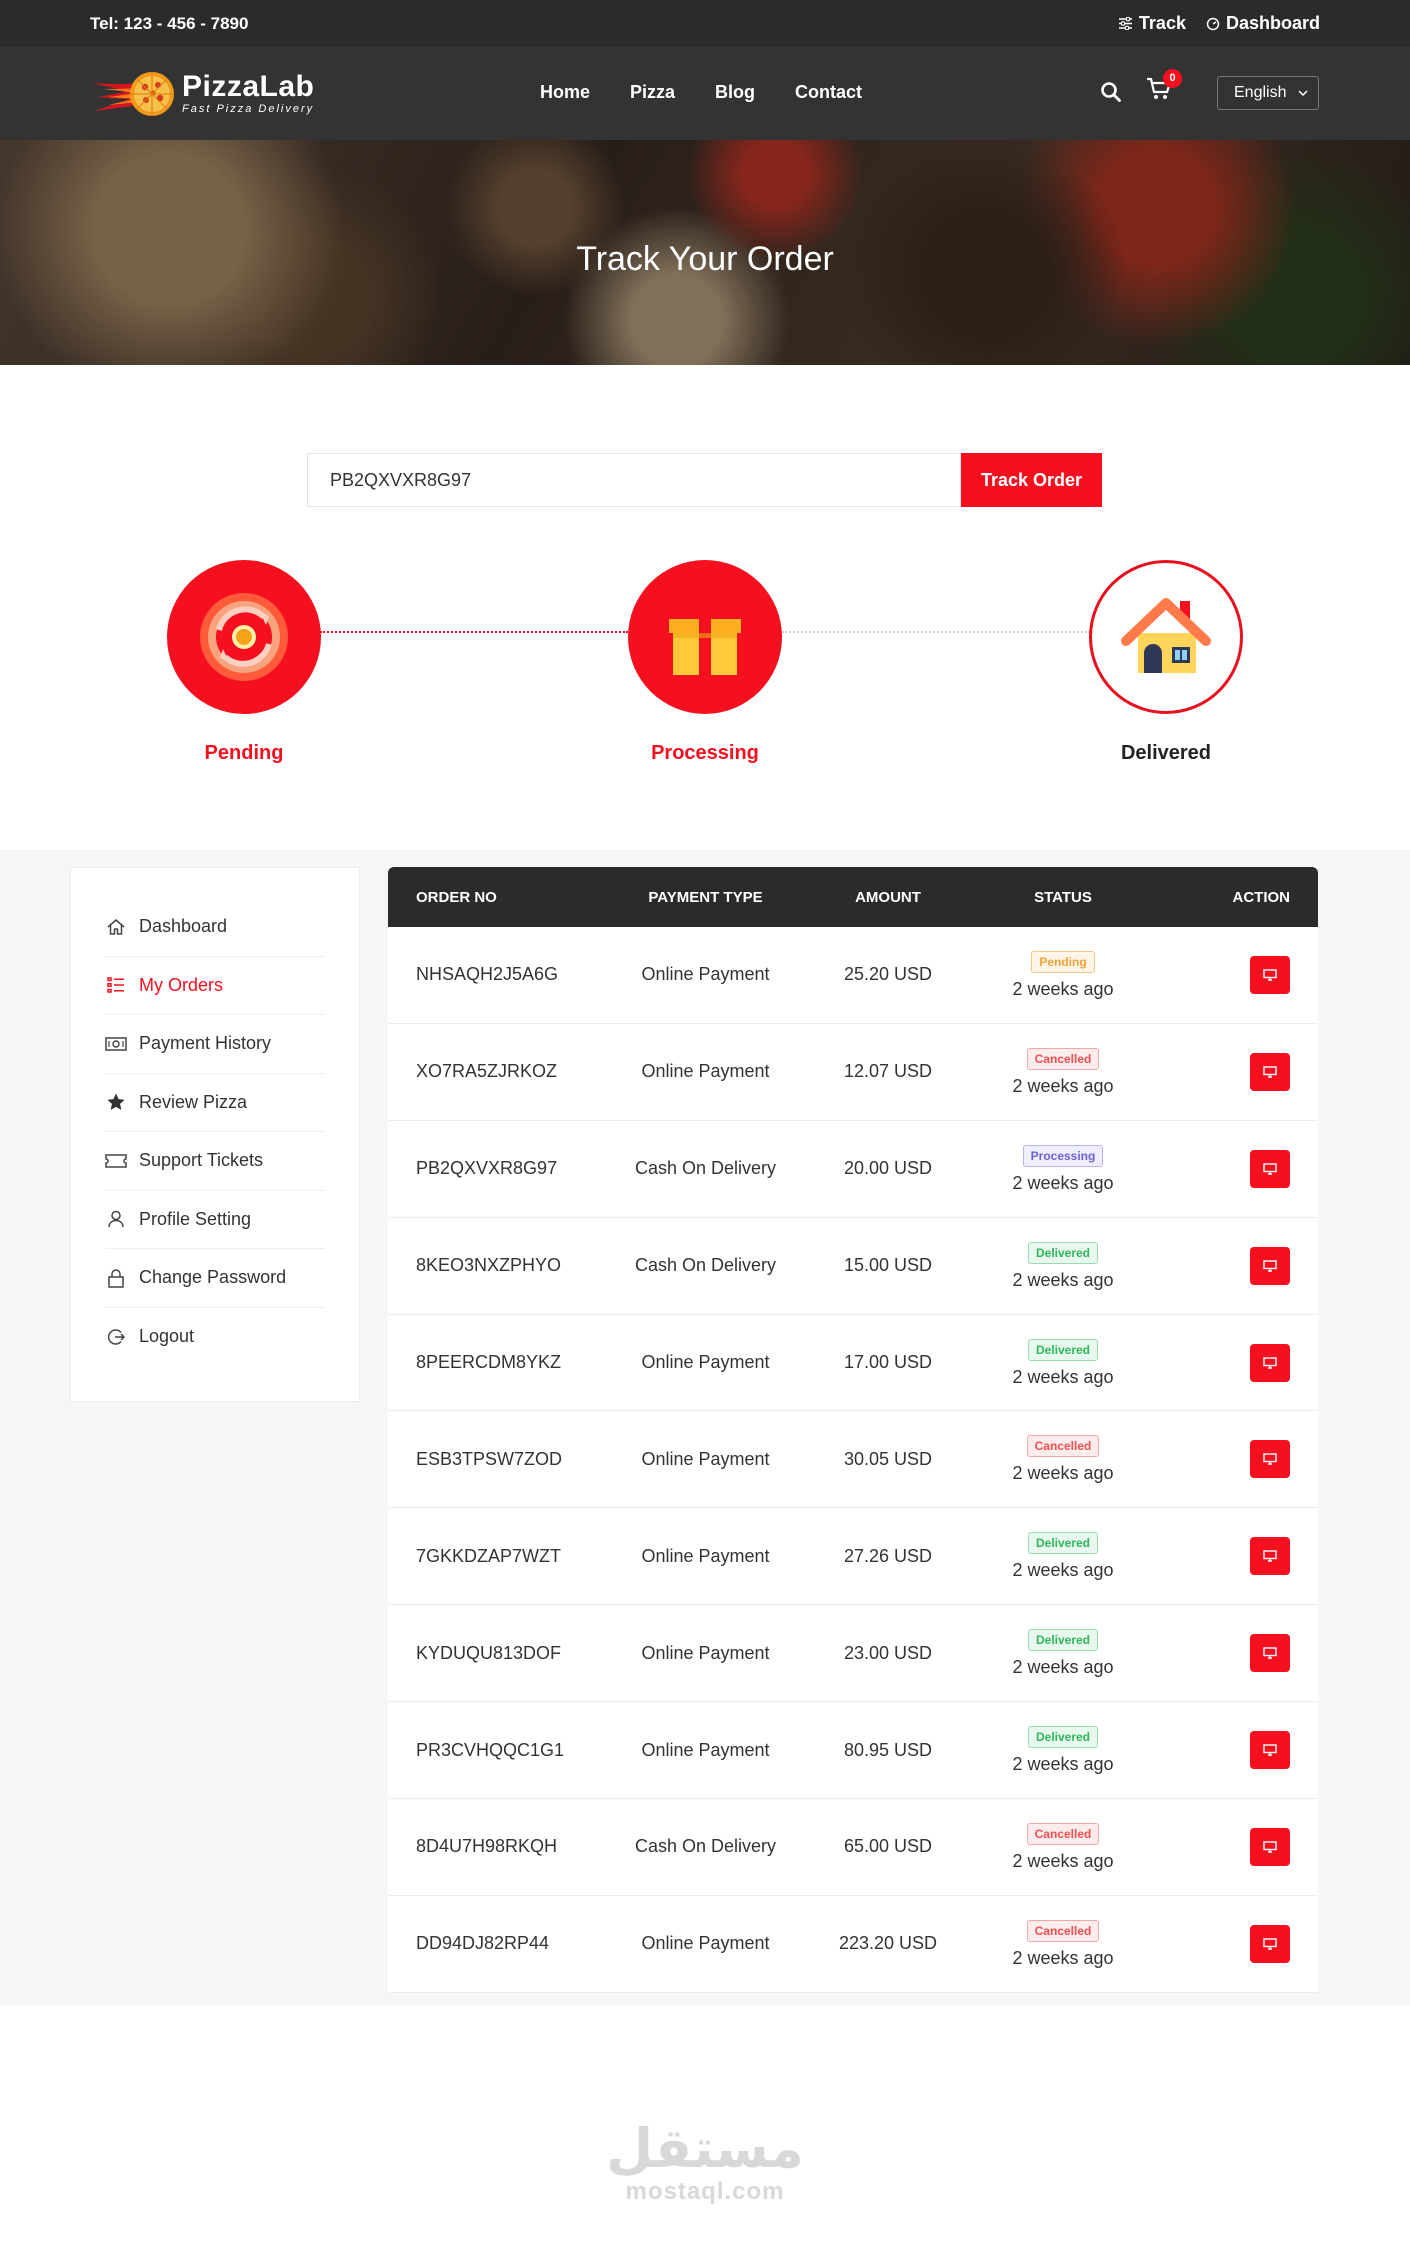 Image resolution: width=1410 pixels, height=2250 pixels. Describe the element at coordinates (1063, 1155) in the screenshot. I see `status-badge: Processing` at that location.